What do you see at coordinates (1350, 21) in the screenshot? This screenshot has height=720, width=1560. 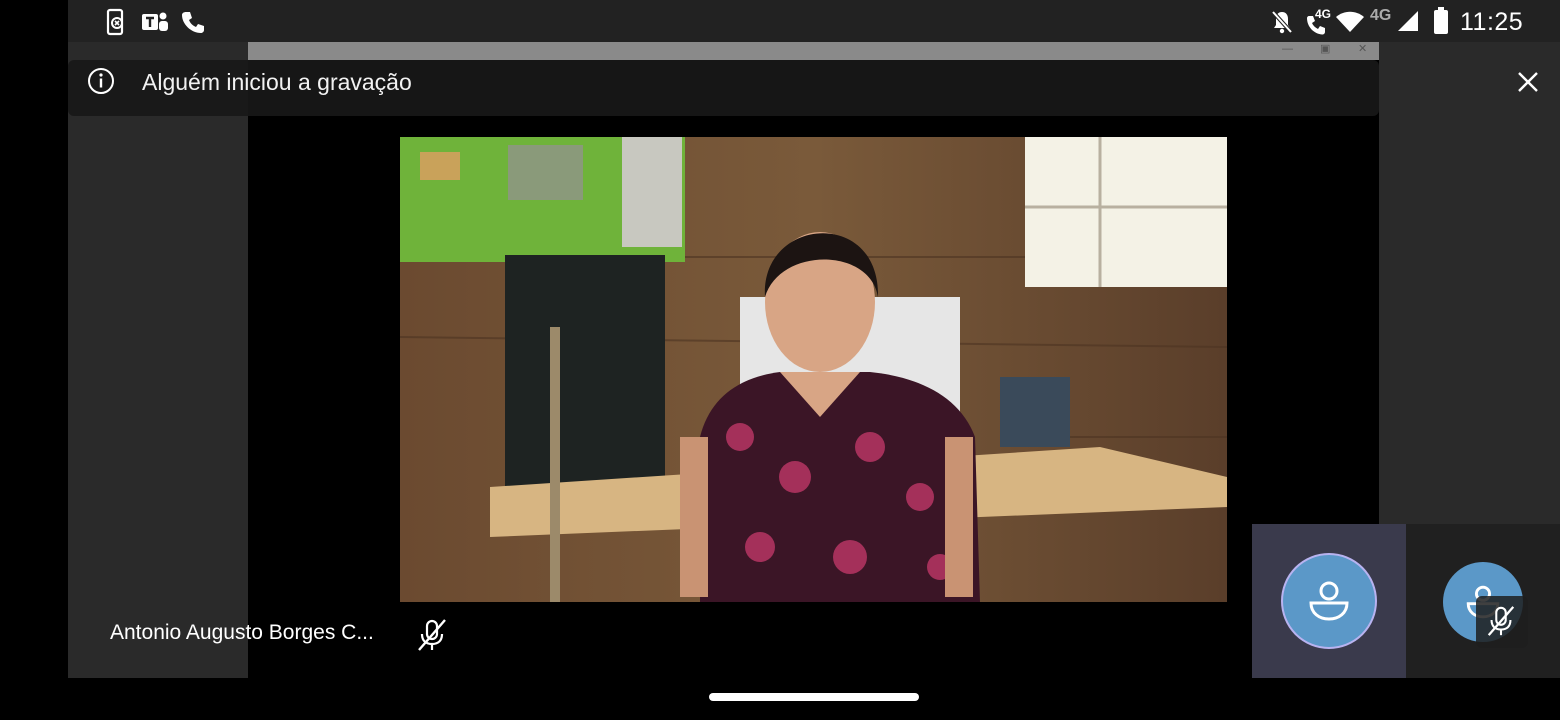 I see `wifi-icon` at bounding box center [1350, 21].